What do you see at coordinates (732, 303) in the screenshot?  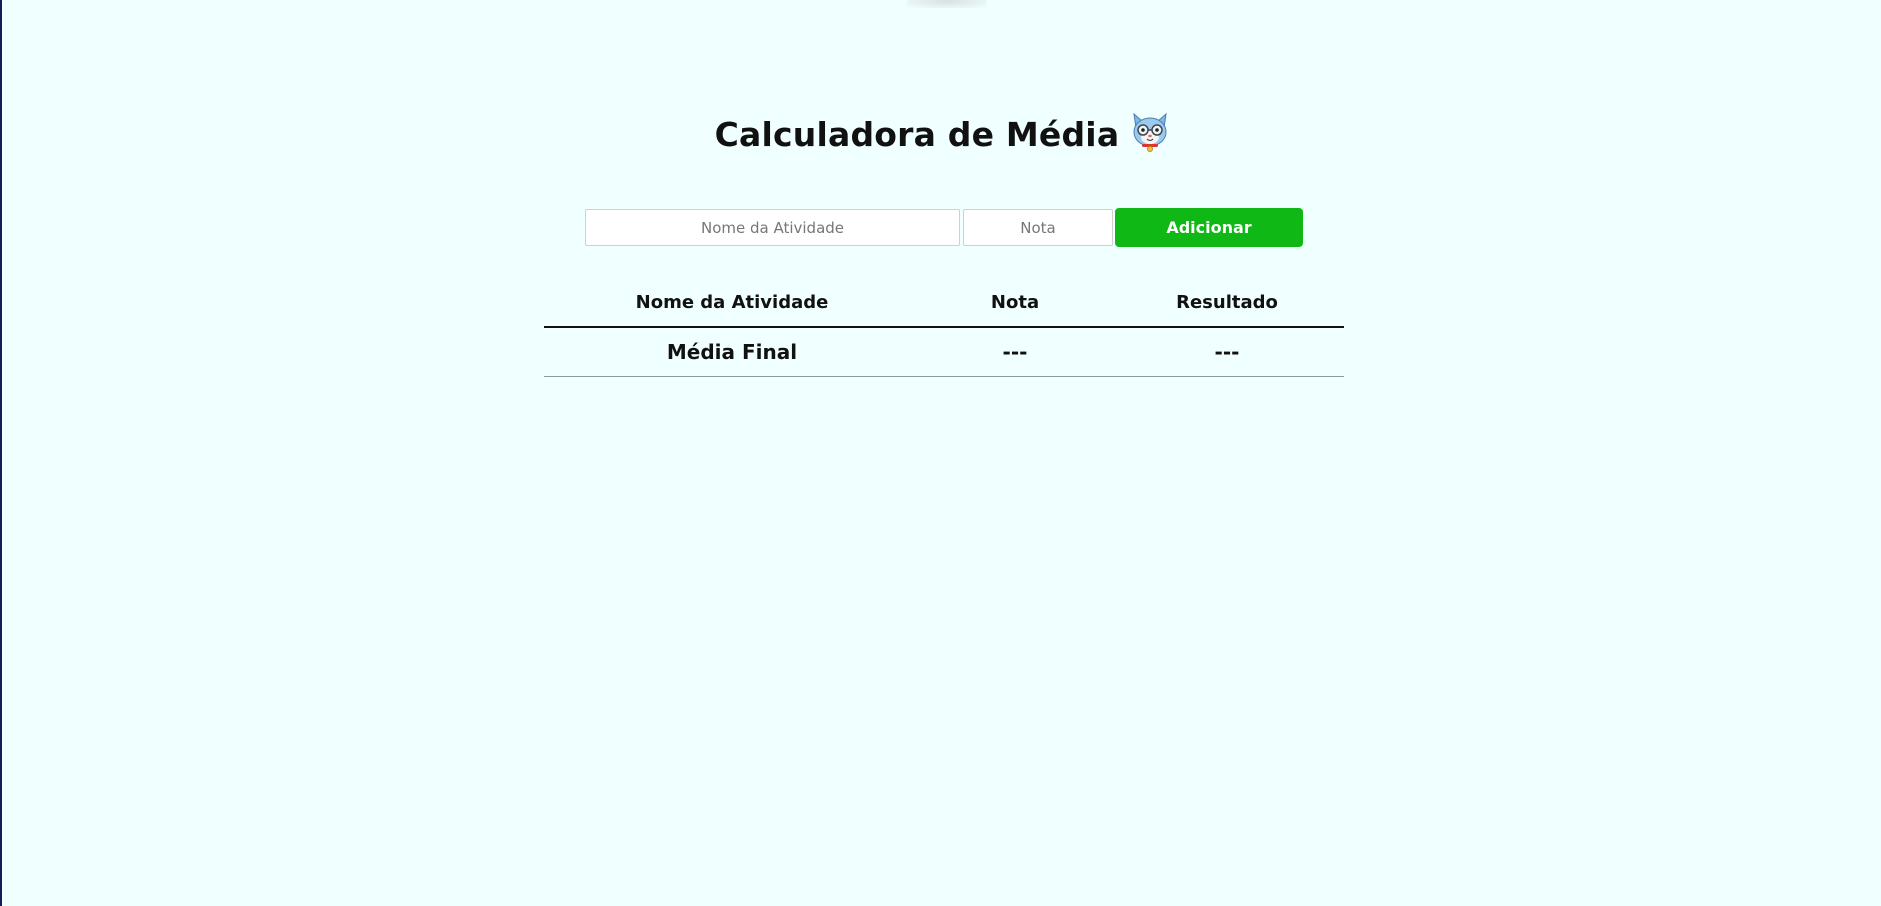 I see `column-header-activity: Nome da Atividade` at bounding box center [732, 303].